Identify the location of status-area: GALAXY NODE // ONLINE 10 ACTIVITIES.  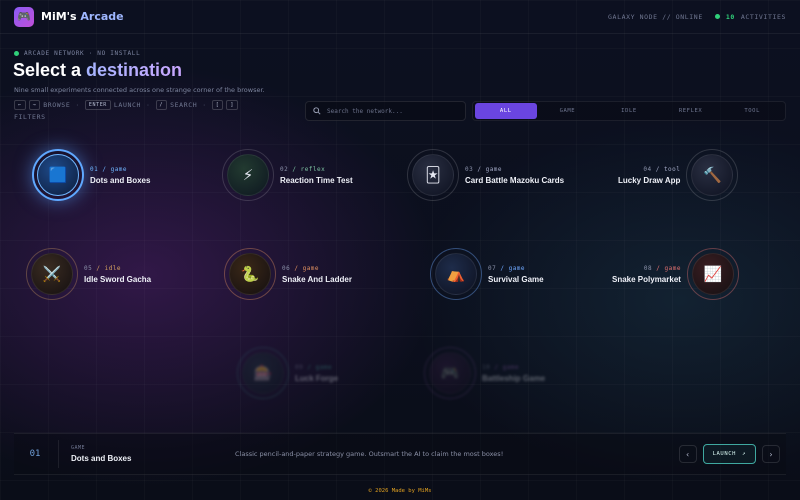
(697, 17).